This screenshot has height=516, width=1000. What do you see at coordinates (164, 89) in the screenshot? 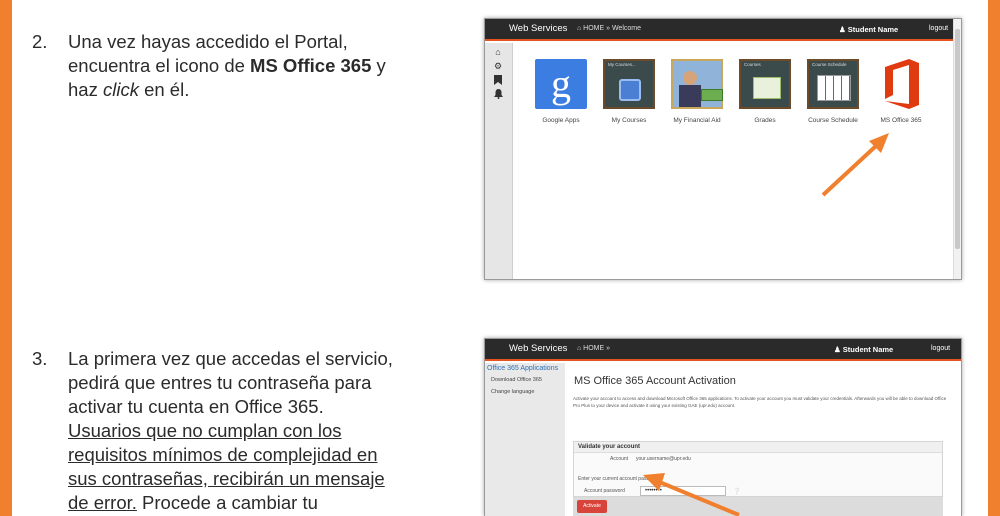
I see `step-text-part: en él.` at bounding box center [164, 89].